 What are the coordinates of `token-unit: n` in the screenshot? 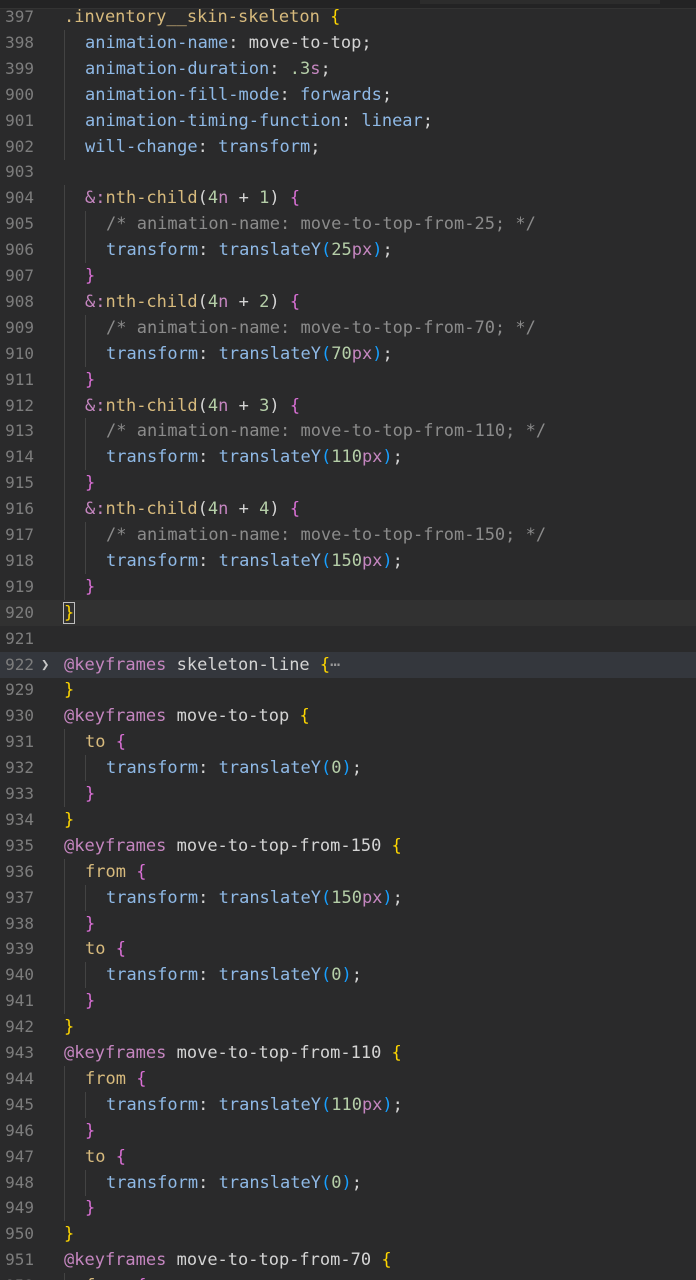 It's located at (223, 509).